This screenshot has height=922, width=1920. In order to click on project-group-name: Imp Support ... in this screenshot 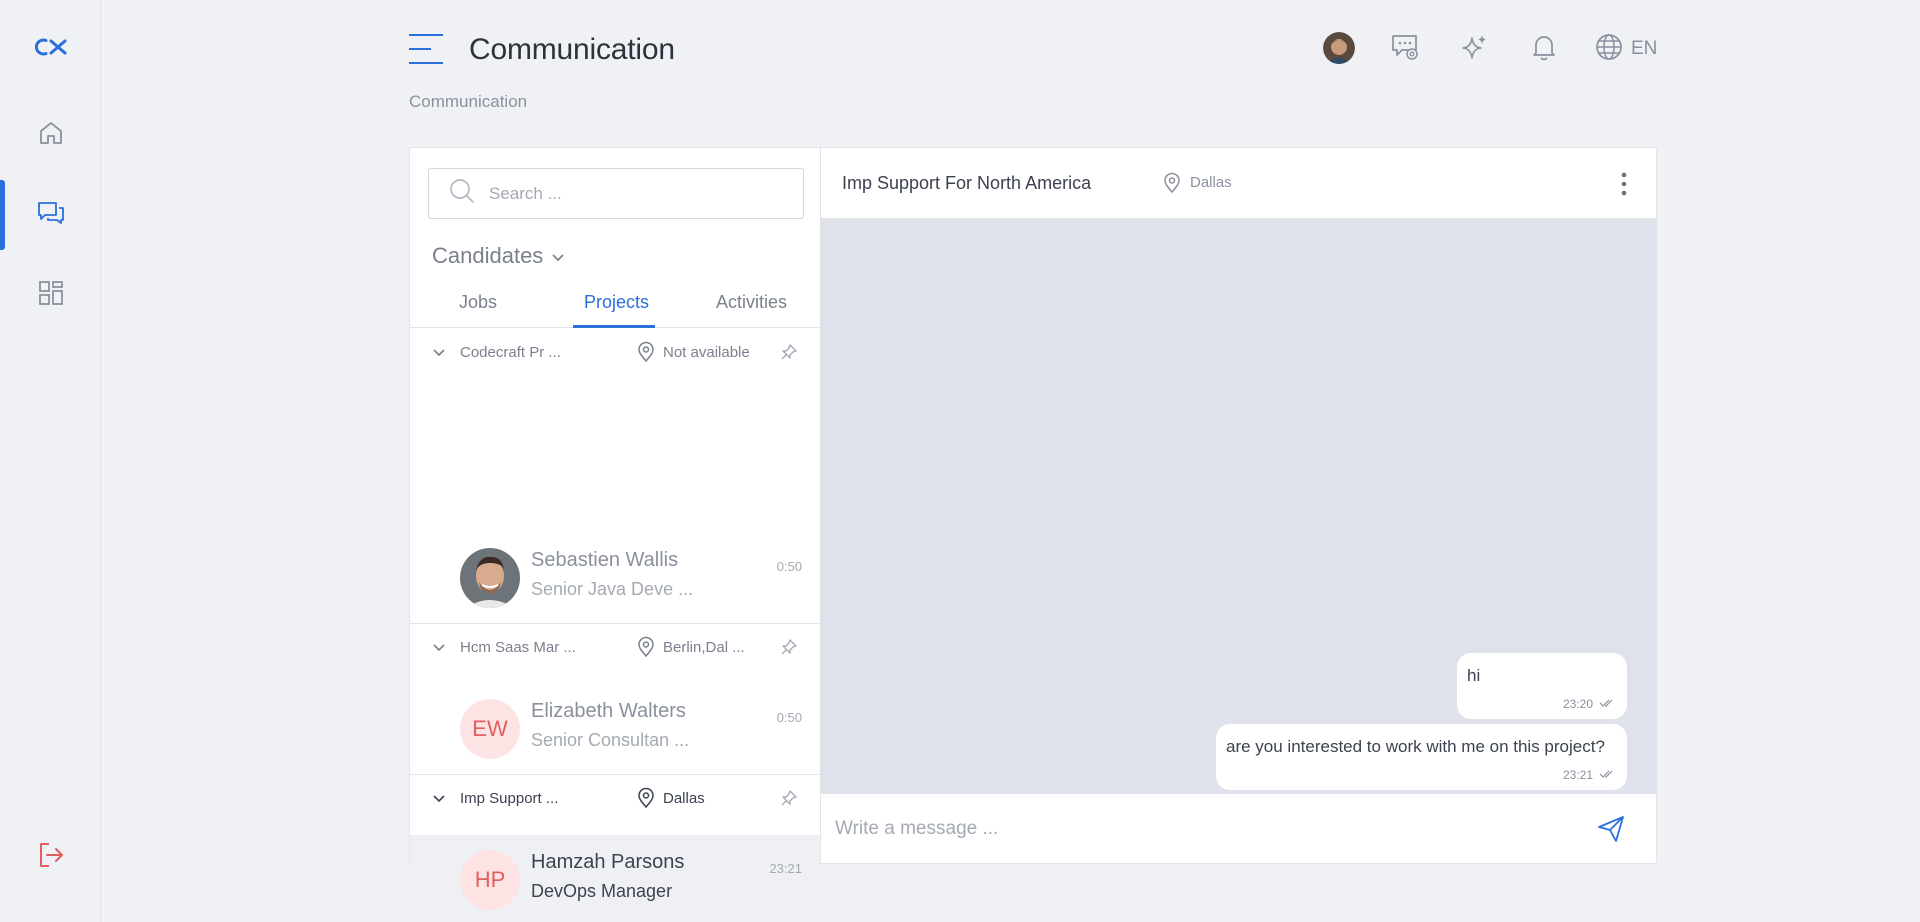, I will do `click(509, 798)`.